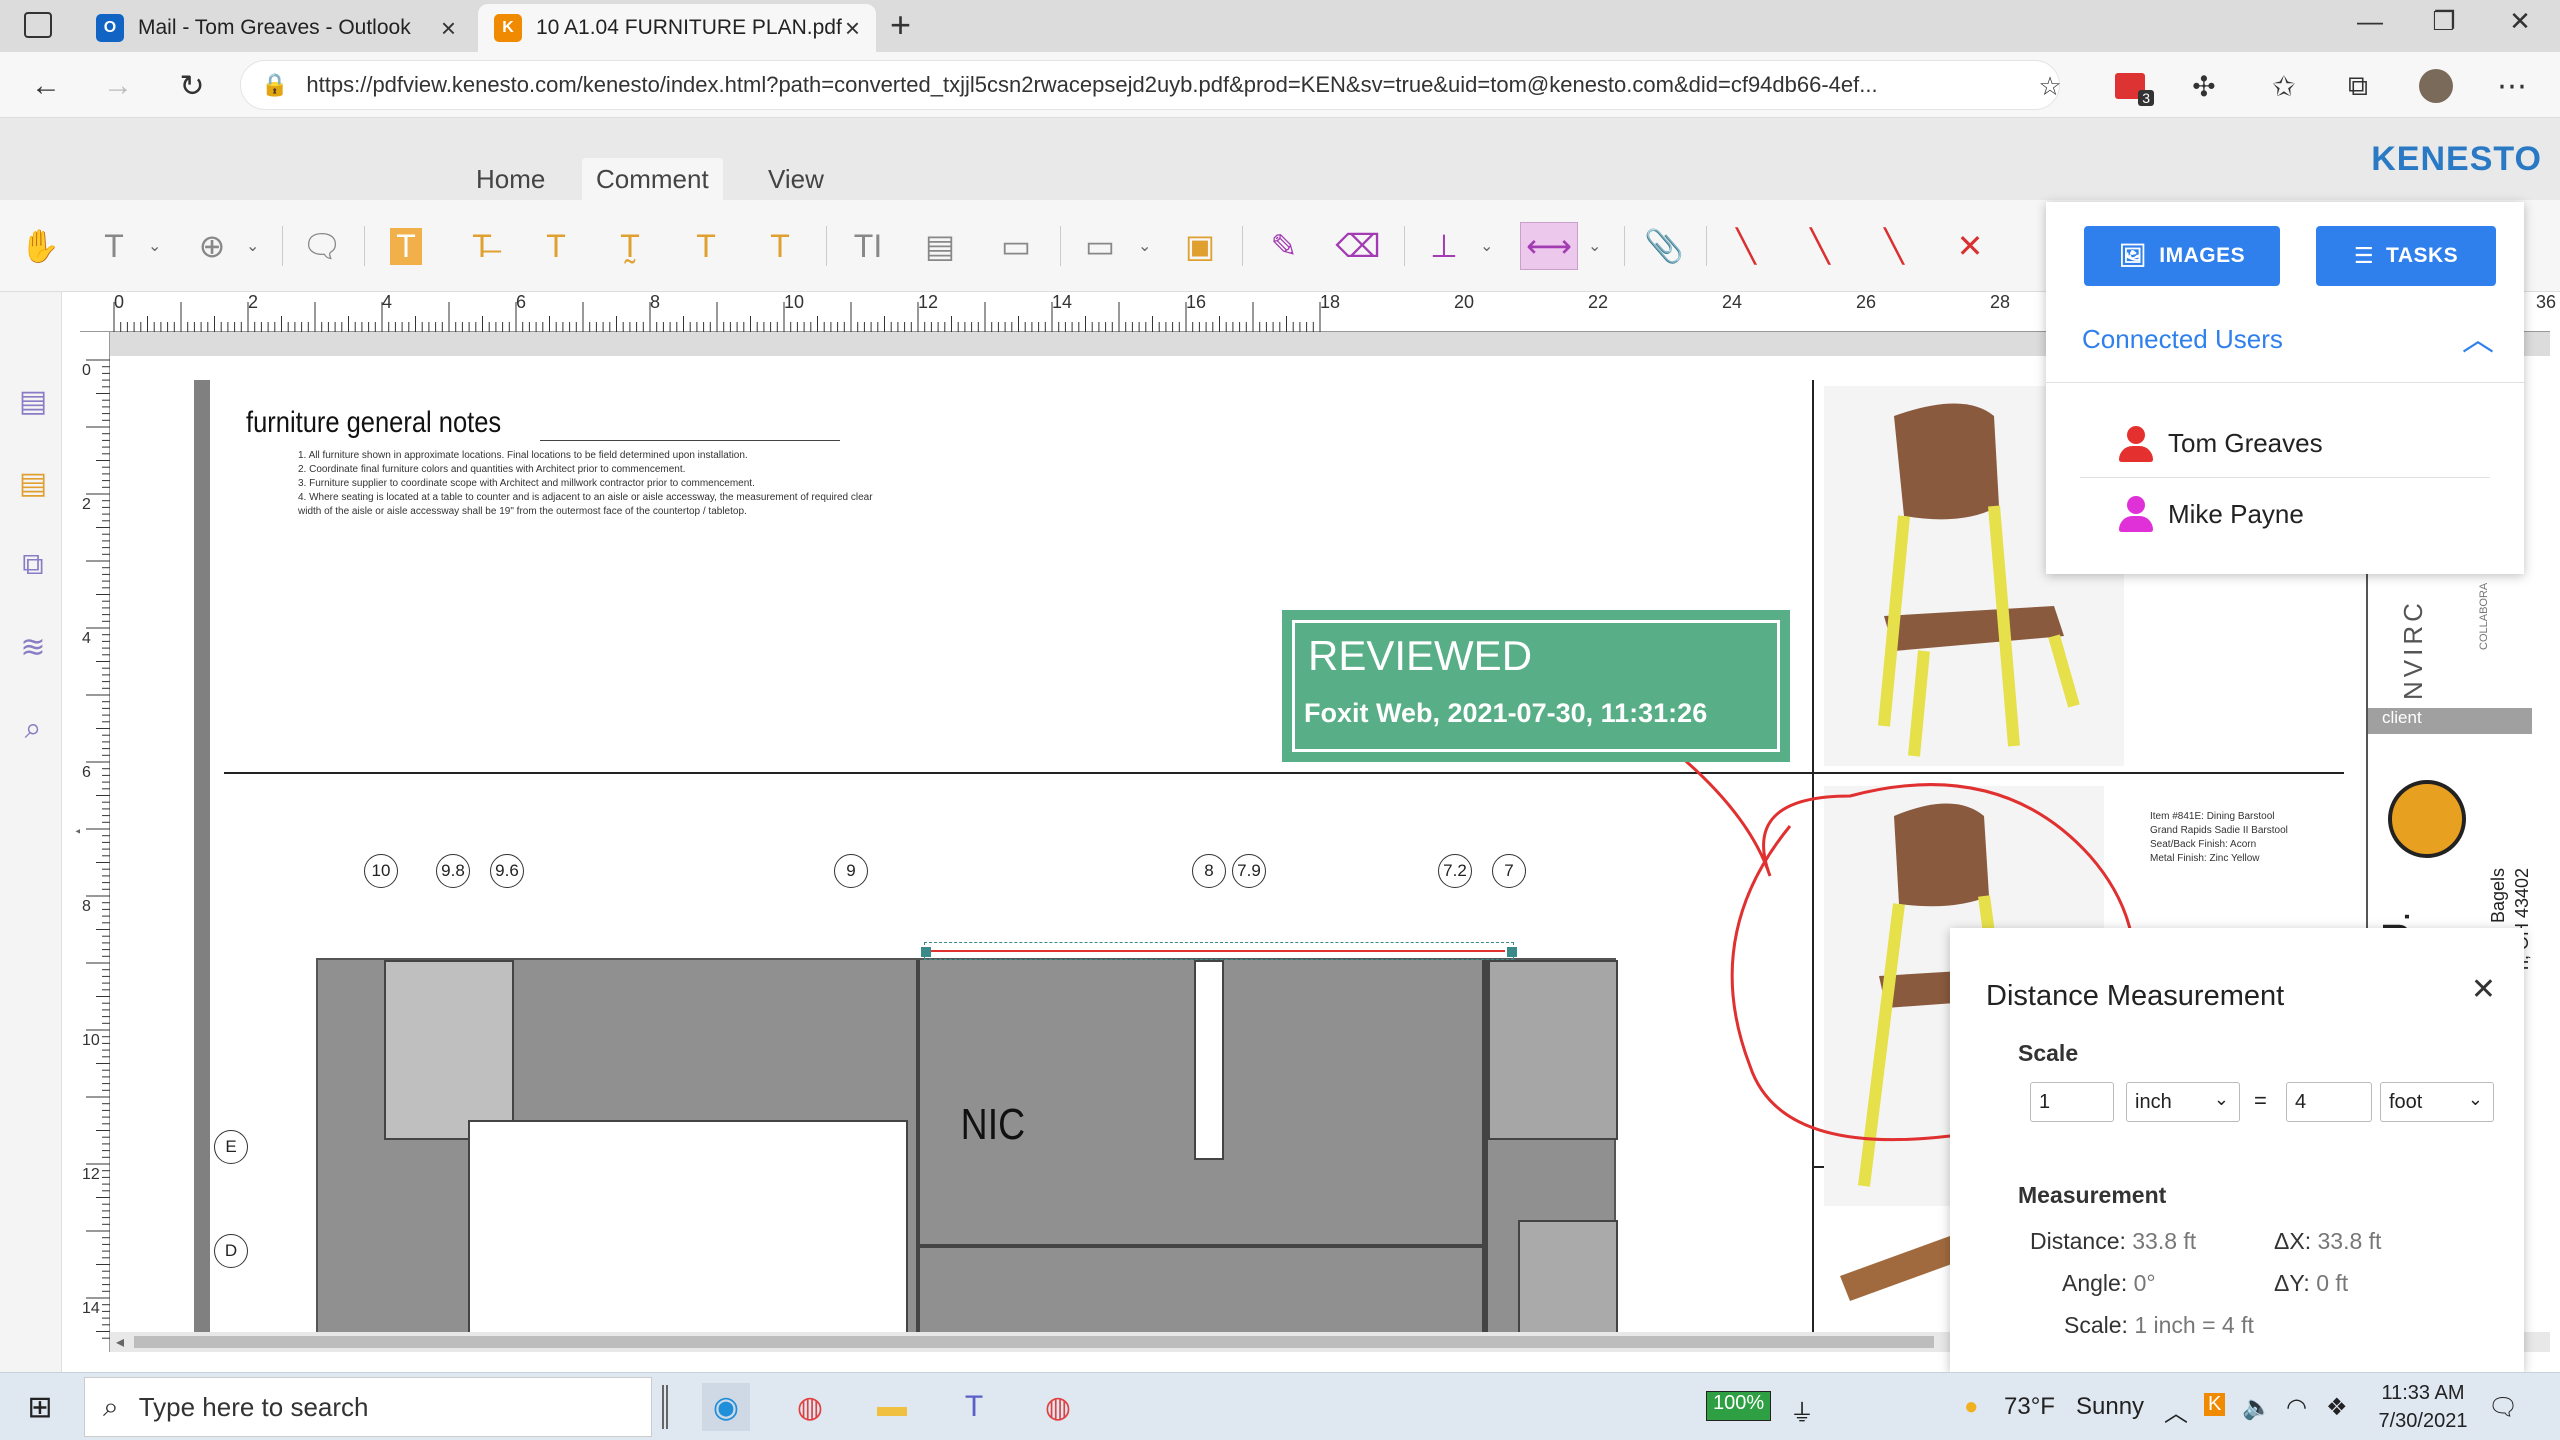 The image size is (2560, 1440). Describe the element at coordinates (33, 647) in the screenshot. I see `layers-icon: ≋` at that location.